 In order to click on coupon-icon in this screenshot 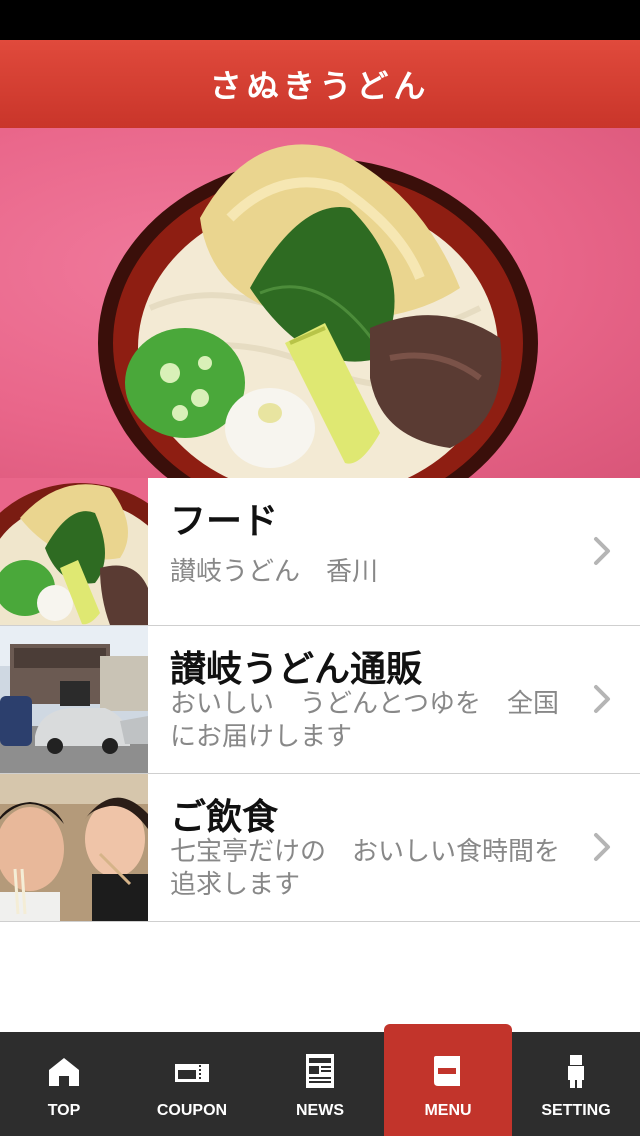, I will do `click(192, 1073)`.